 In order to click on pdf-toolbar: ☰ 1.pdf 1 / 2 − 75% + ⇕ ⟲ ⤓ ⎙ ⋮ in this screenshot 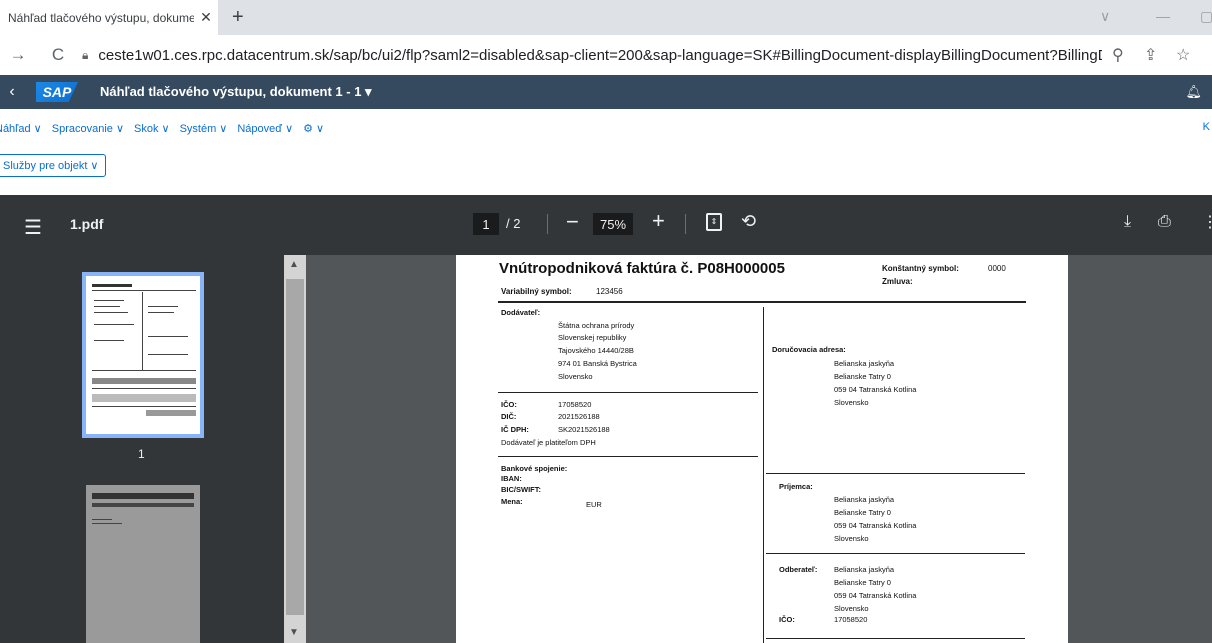, I will do `click(606, 225)`.